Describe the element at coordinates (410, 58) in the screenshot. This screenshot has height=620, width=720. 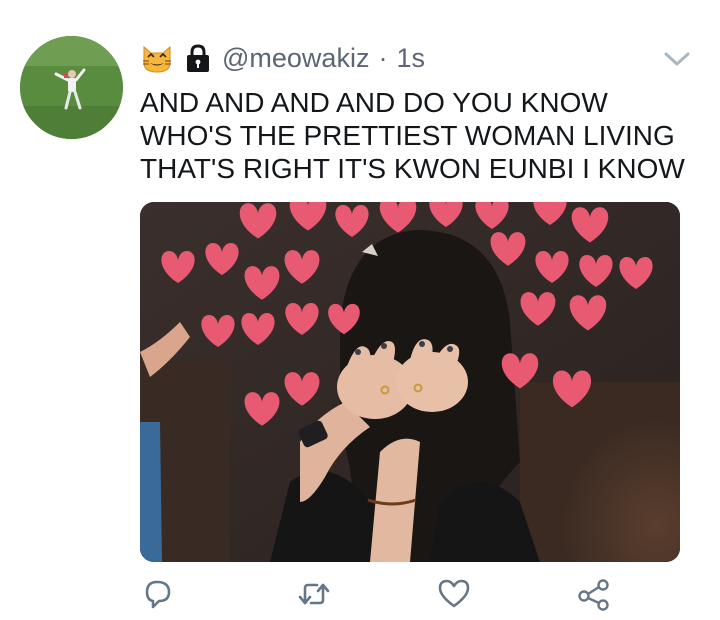
I see `tweet-timestamp: 1s` at that location.